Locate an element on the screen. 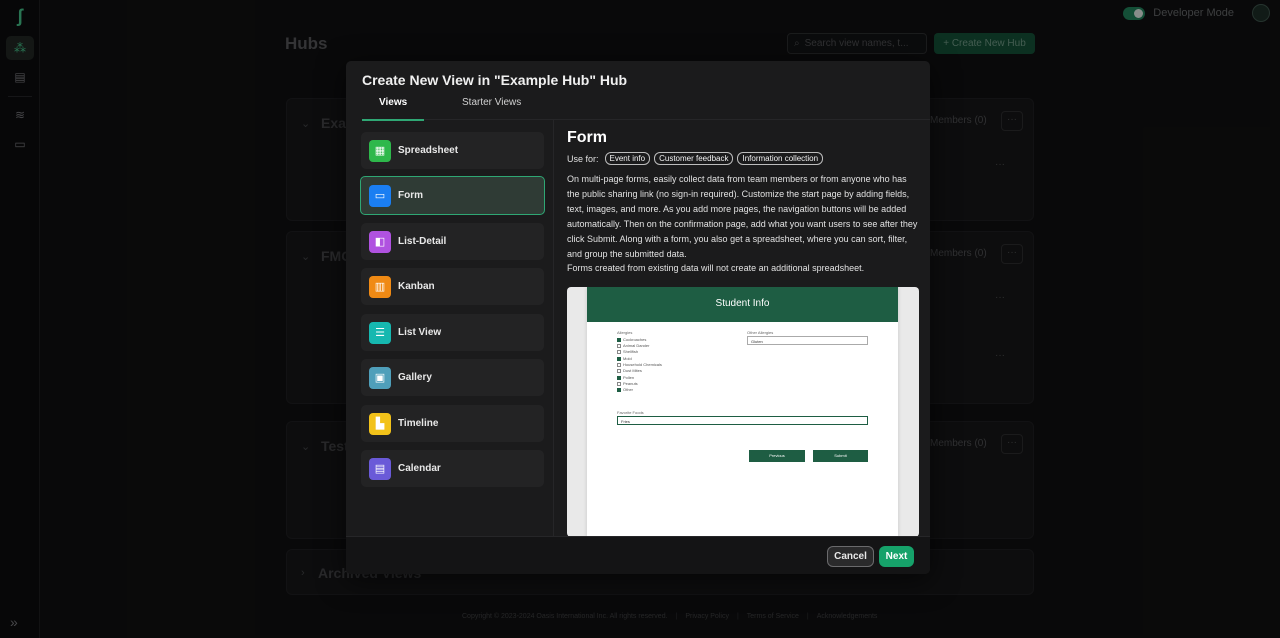 The height and width of the screenshot is (638, 1280). kanban-icon: ▥ is located at coordinates (380, 286).